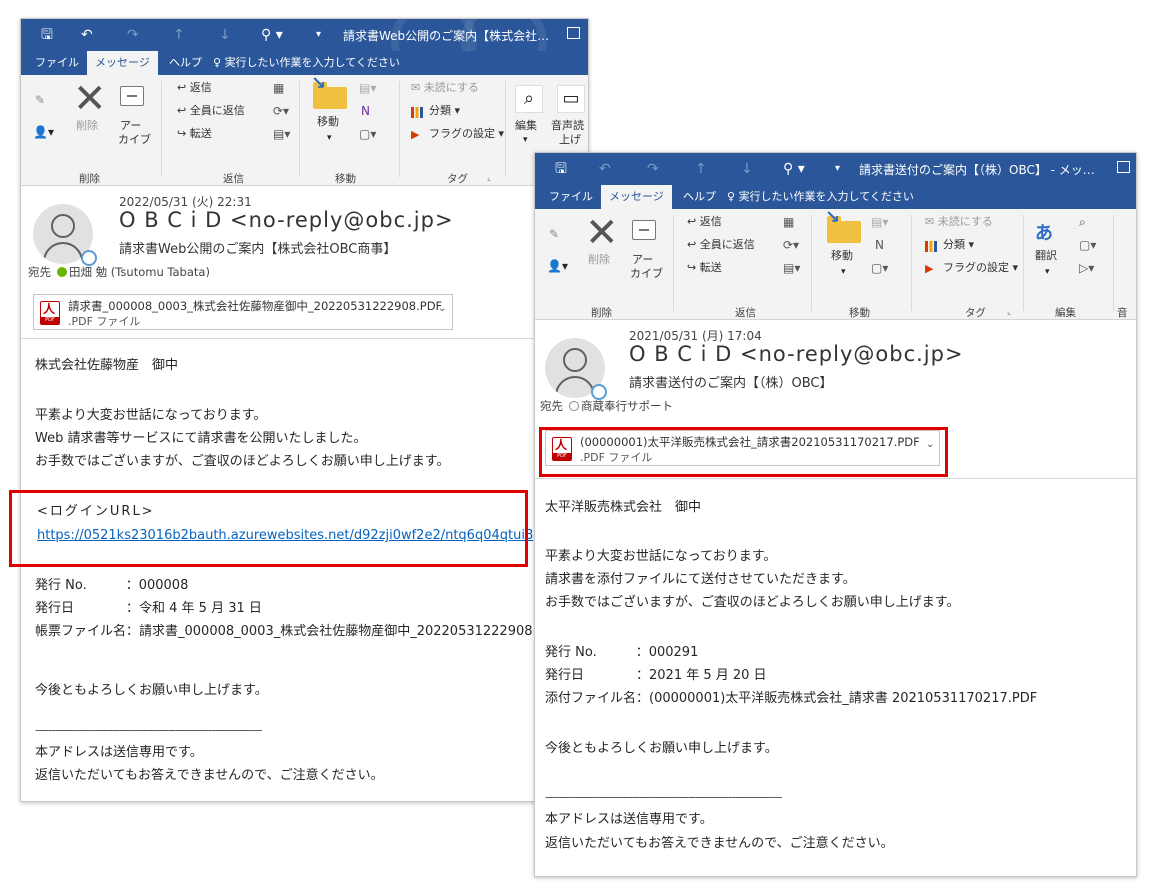 This screenshot has height=893, width=1155. What do you see at coordinates (201, 438) in the screenshot?
I see `body-text: Web 請求書等サービスにて請求書を公開いたしました。` at bounding box center [201, 438].